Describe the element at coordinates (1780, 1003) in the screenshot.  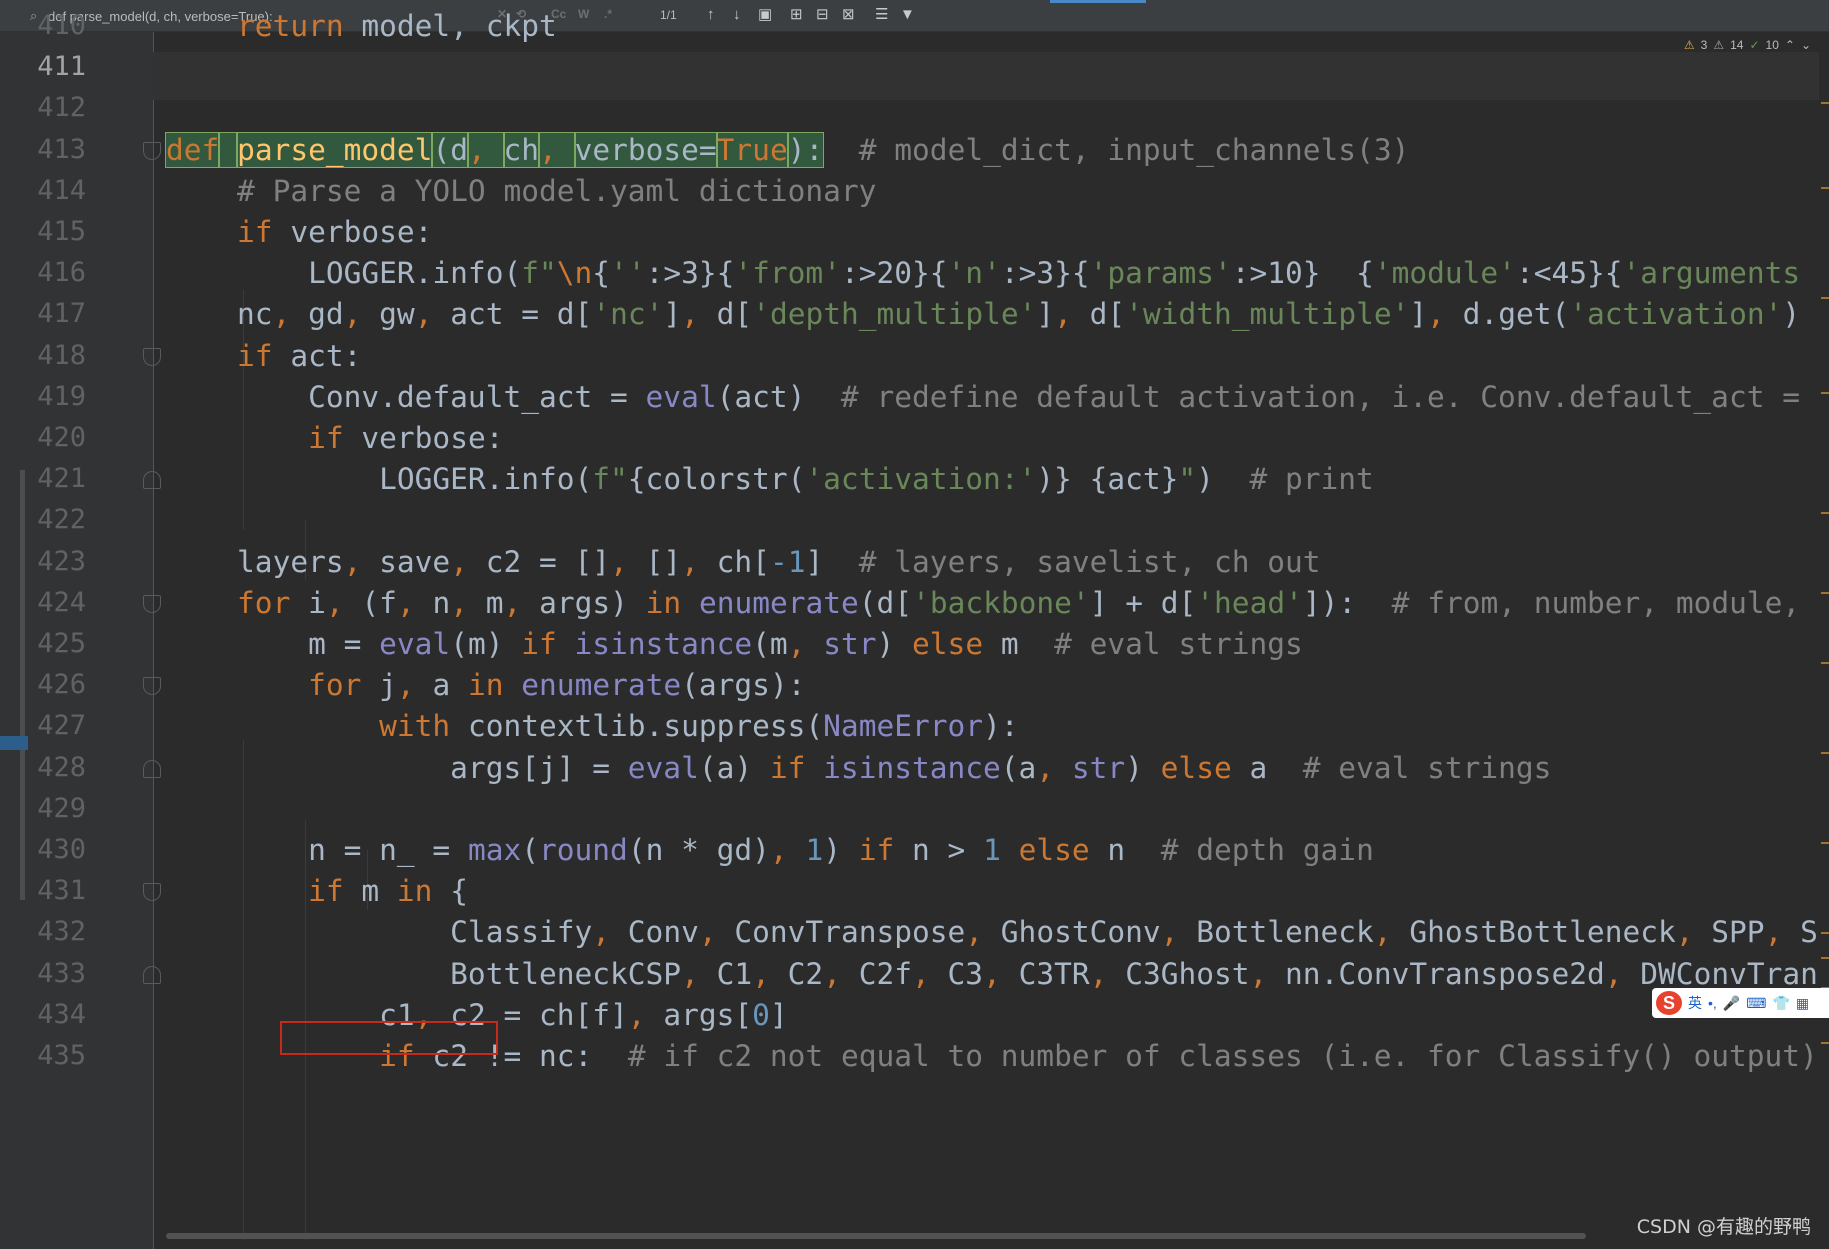
I see `skin-icon: 👕` at that location.